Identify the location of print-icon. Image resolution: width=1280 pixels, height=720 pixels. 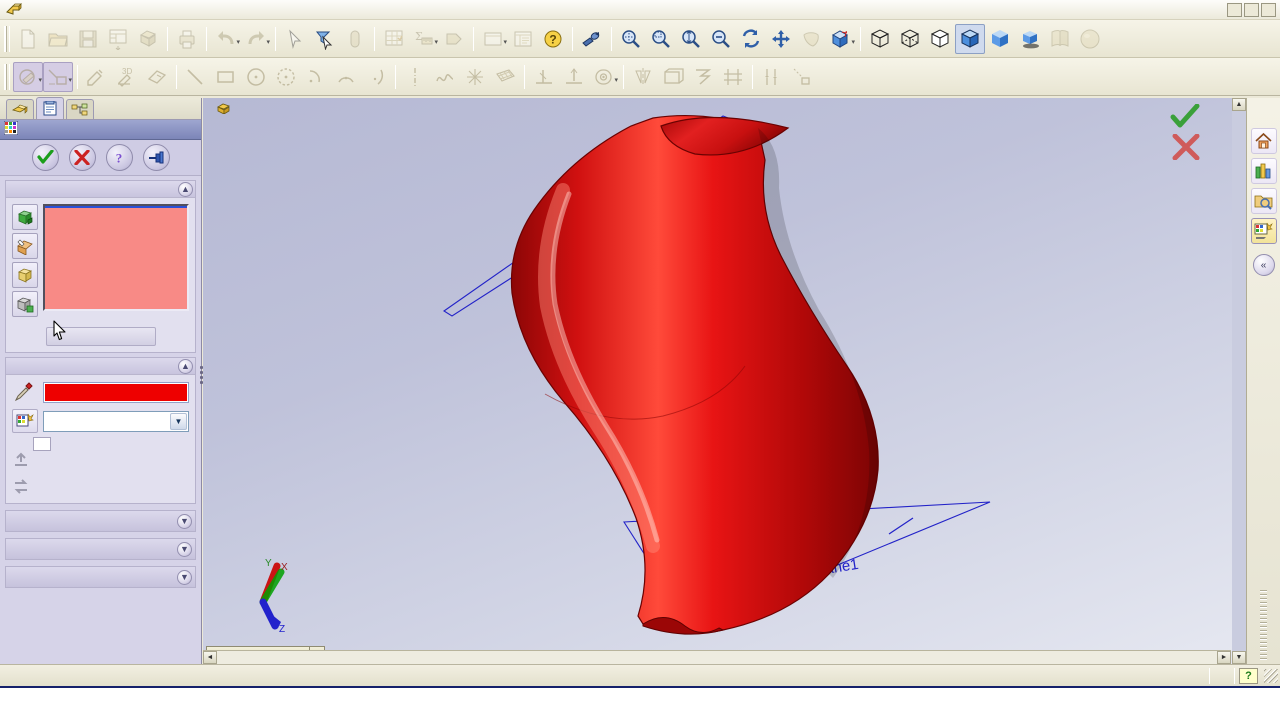
(187, 39).